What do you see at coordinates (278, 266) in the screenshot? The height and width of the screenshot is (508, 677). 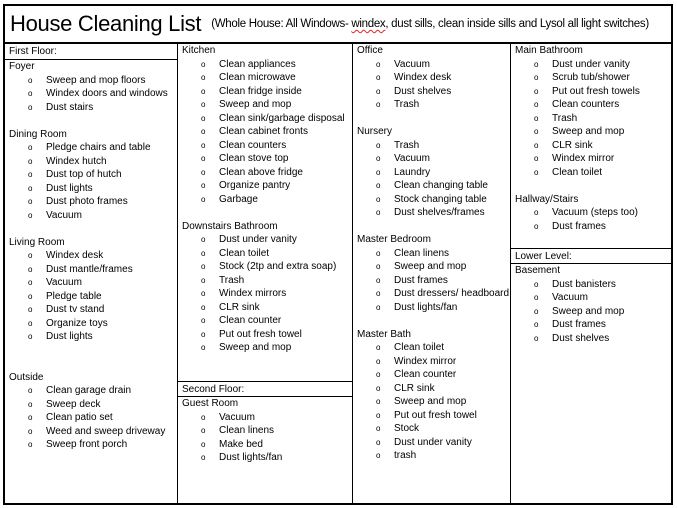 I see `task-text: Stock (2tp and extra soap)` at bounding box center [278, 266].